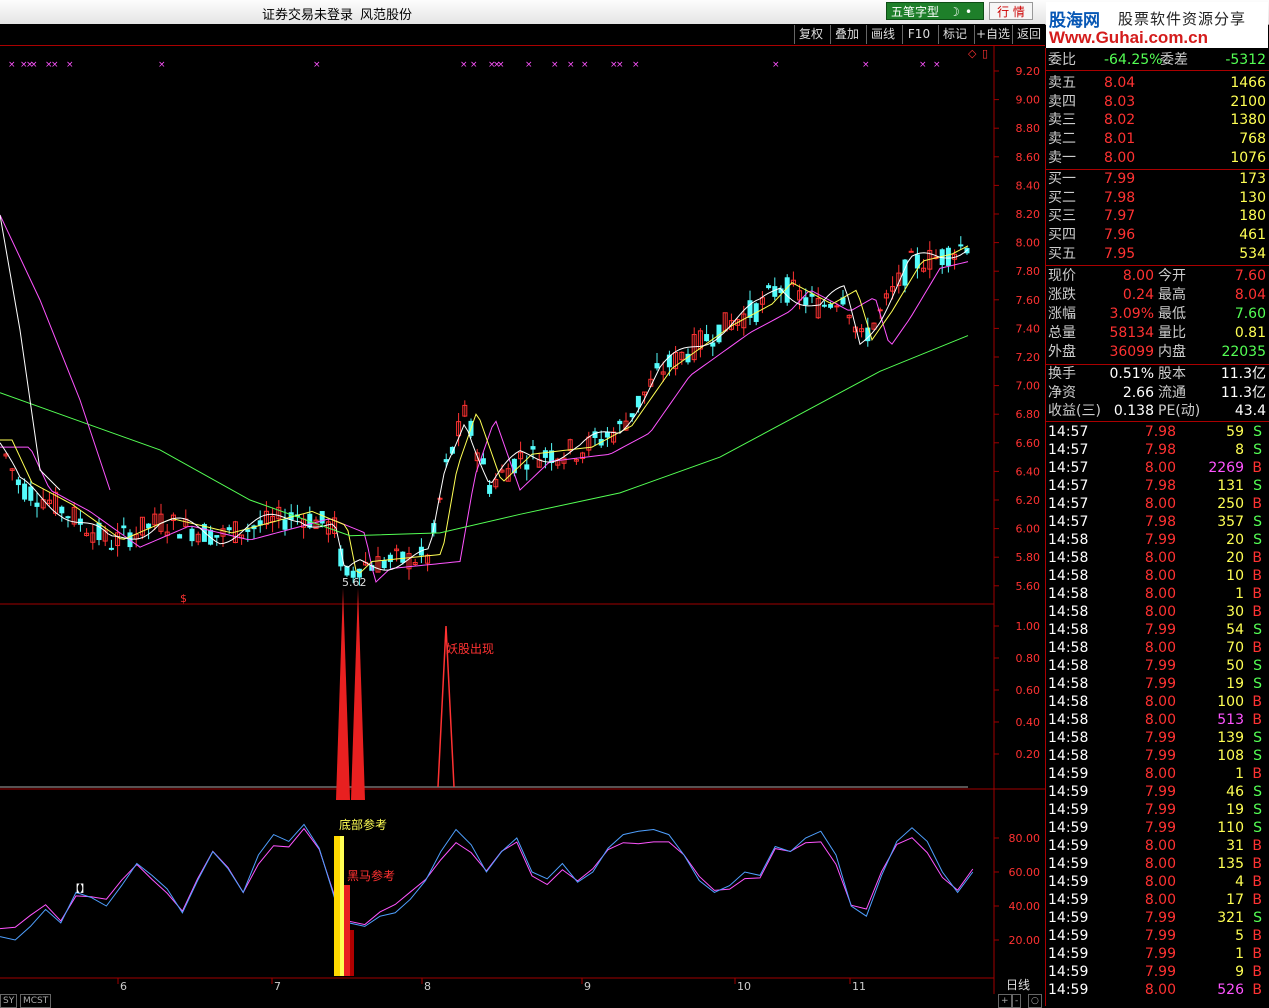  Describe the element at coordinates (1158, 738) in the screenshot. I see `tick-row: 14:58 7.99 139 S` at that location.